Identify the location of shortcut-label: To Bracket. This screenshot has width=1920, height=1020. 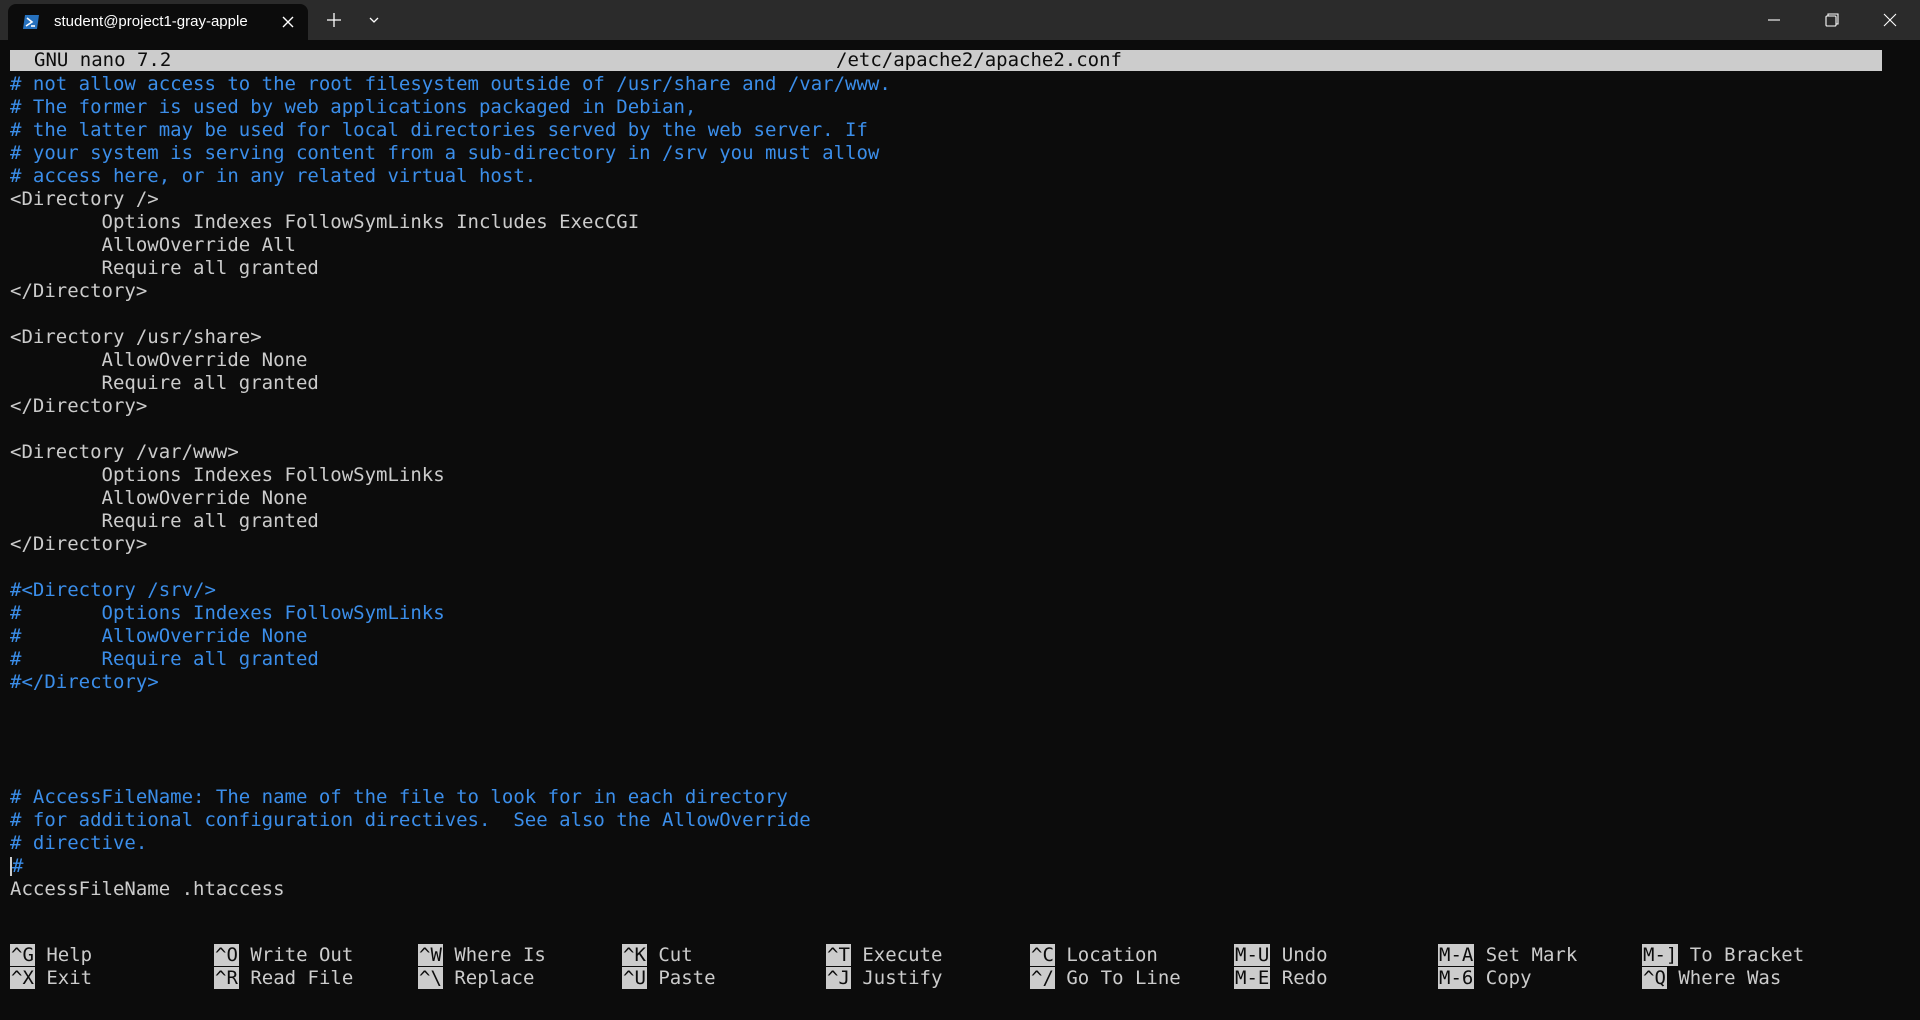
(1741, 955).